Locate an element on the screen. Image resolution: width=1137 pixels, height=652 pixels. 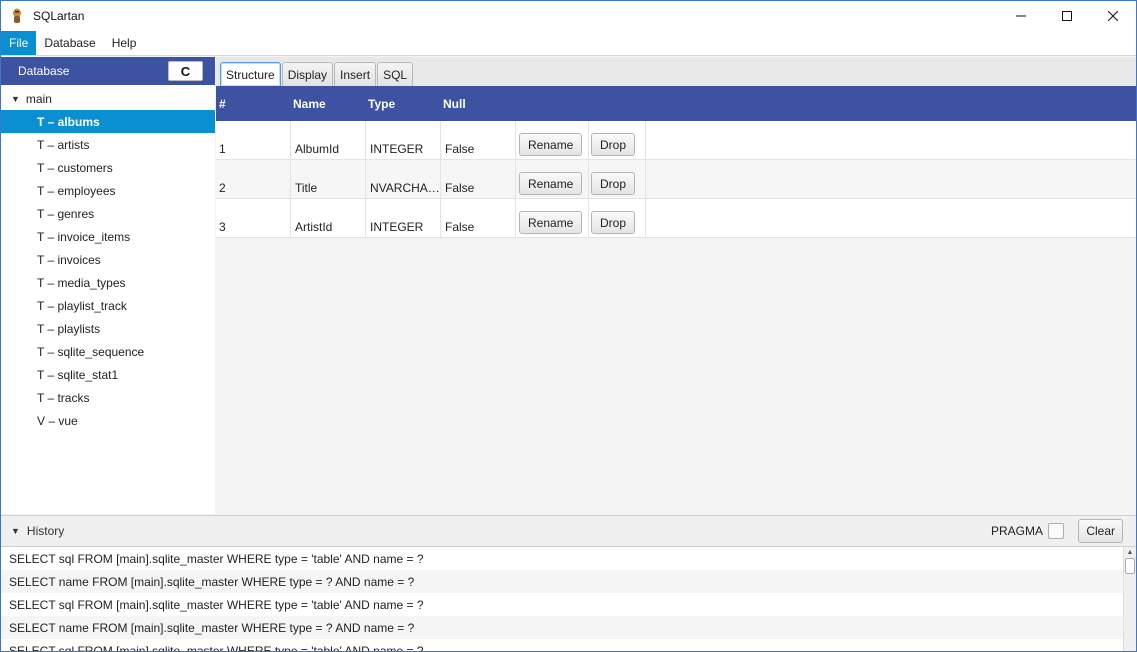
close-icon is located at coordinates (1113, 16).